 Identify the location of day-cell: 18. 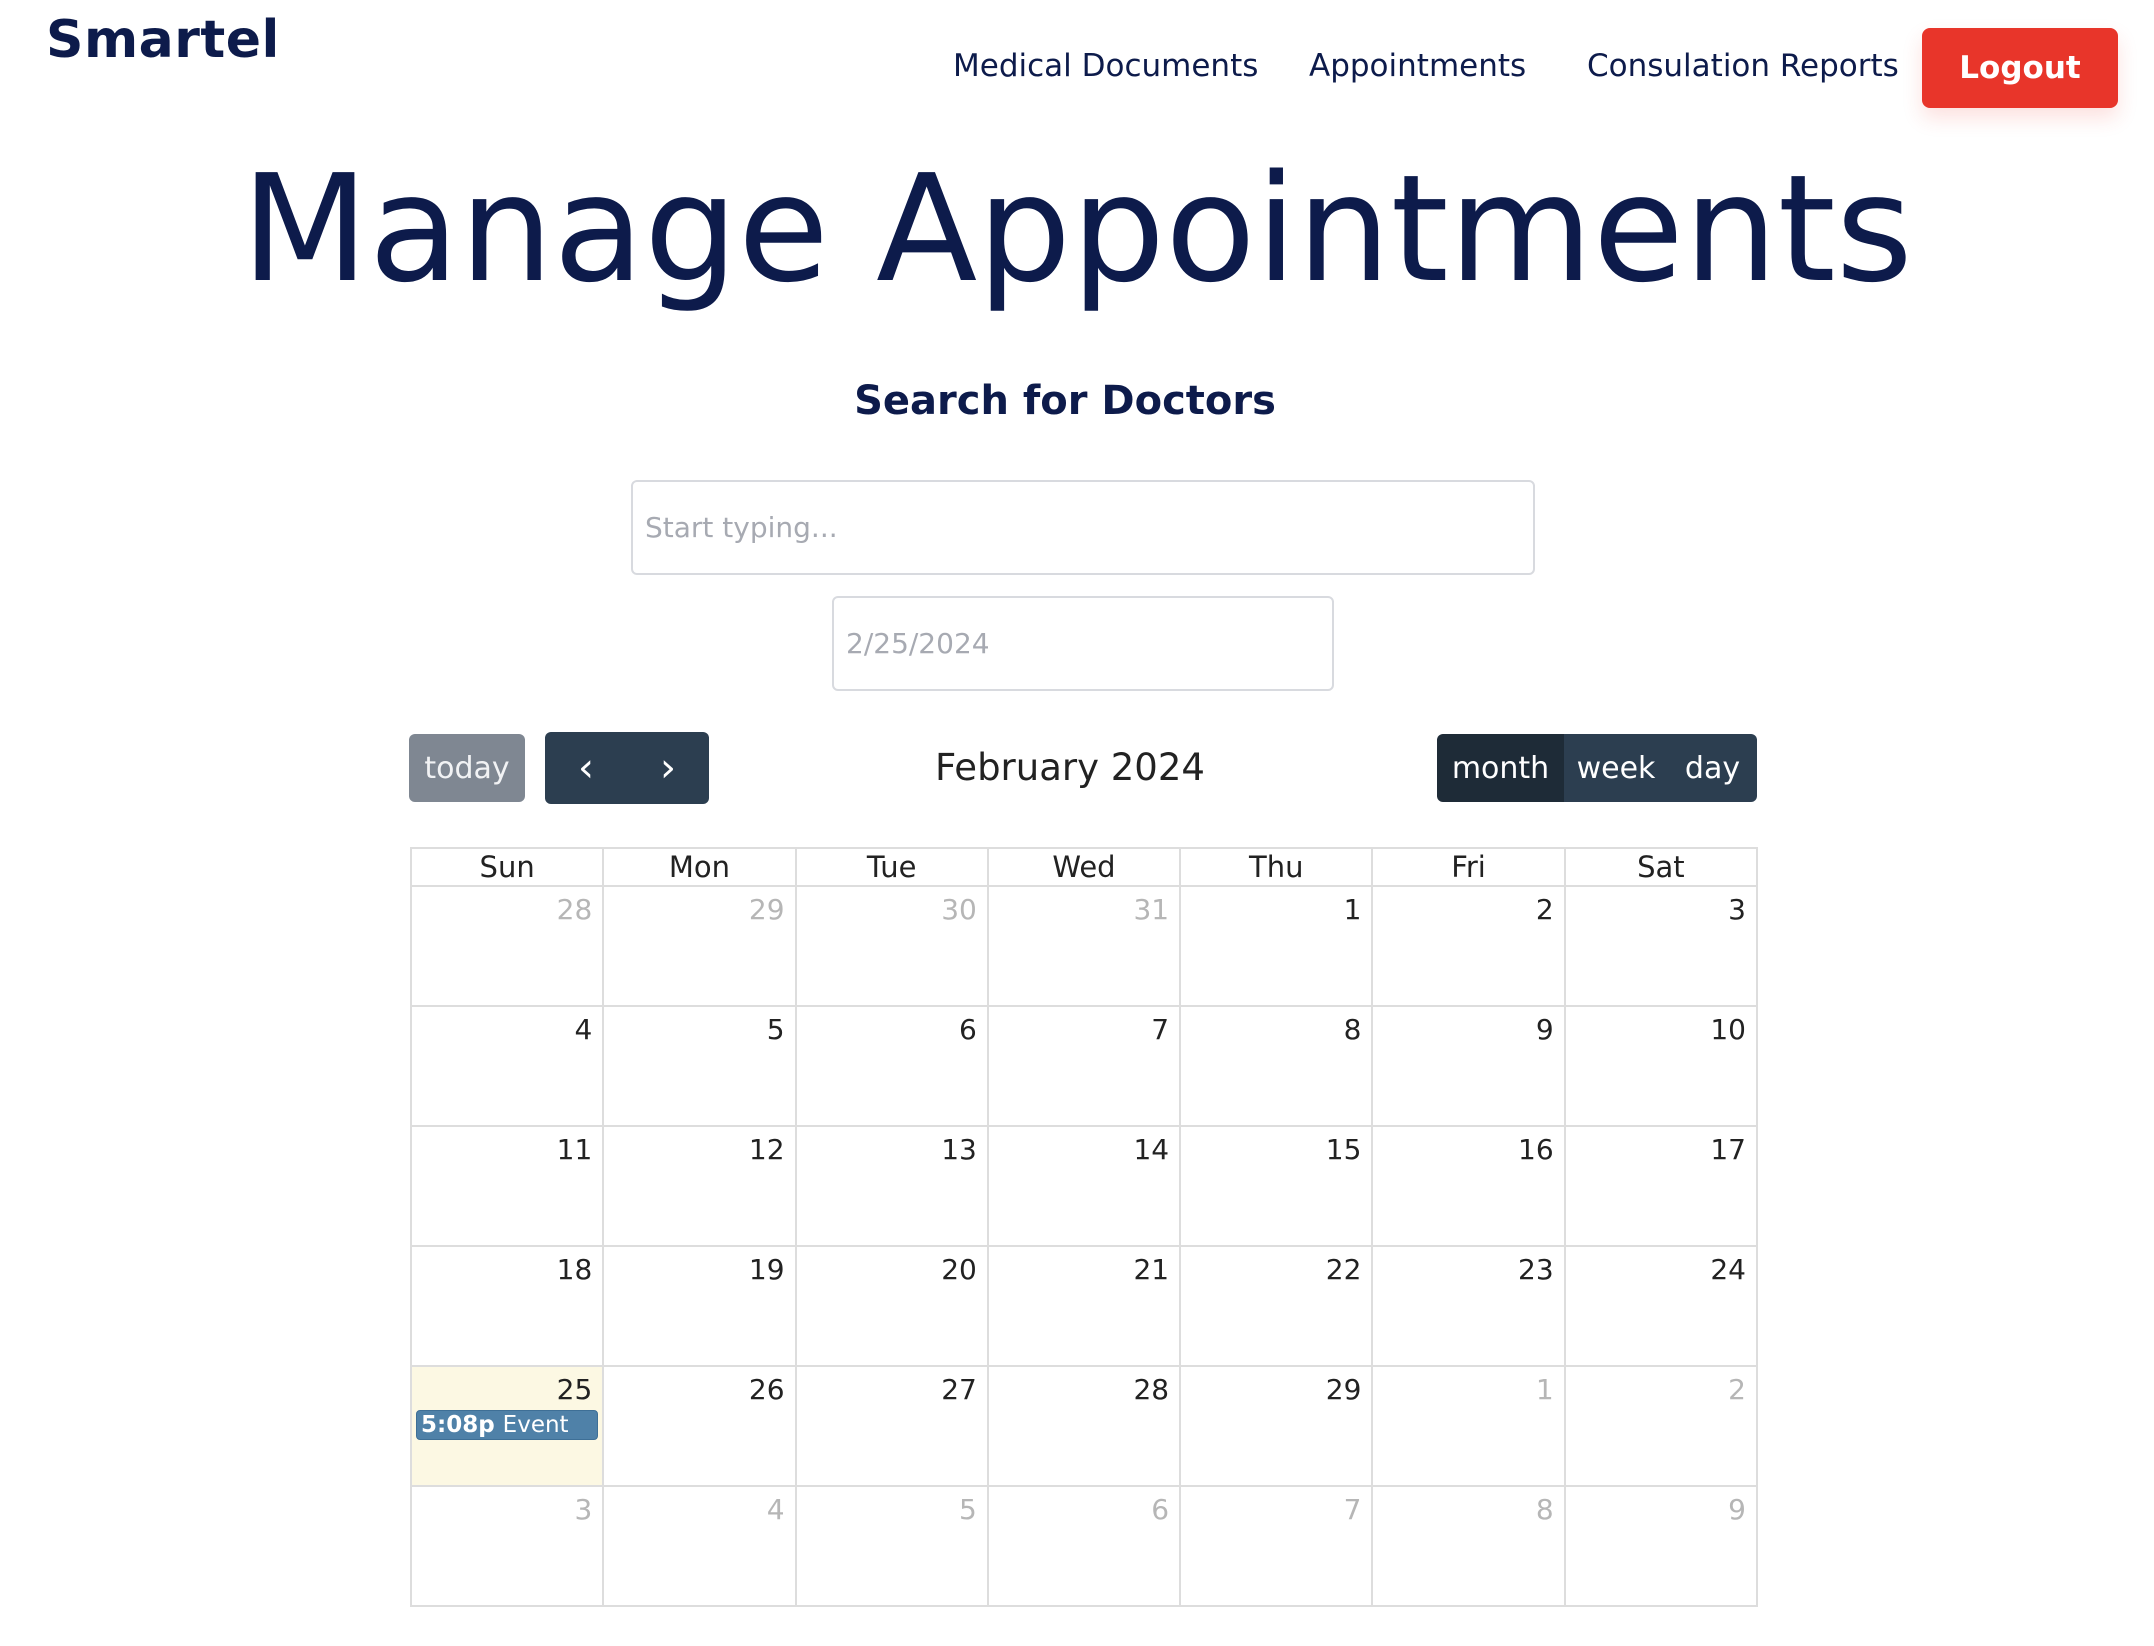
(507, 1306).